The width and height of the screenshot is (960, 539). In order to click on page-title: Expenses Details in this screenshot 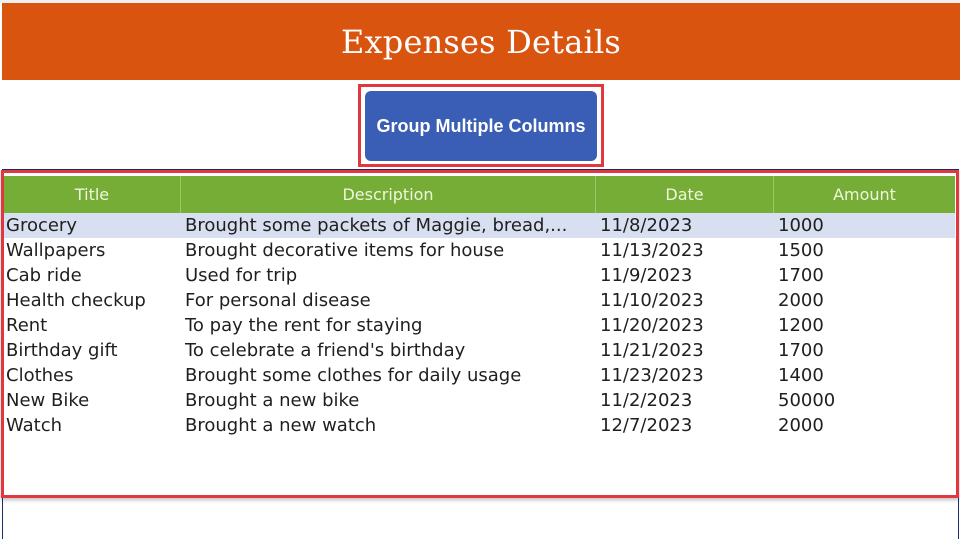, I will do `click(480, 41)`.